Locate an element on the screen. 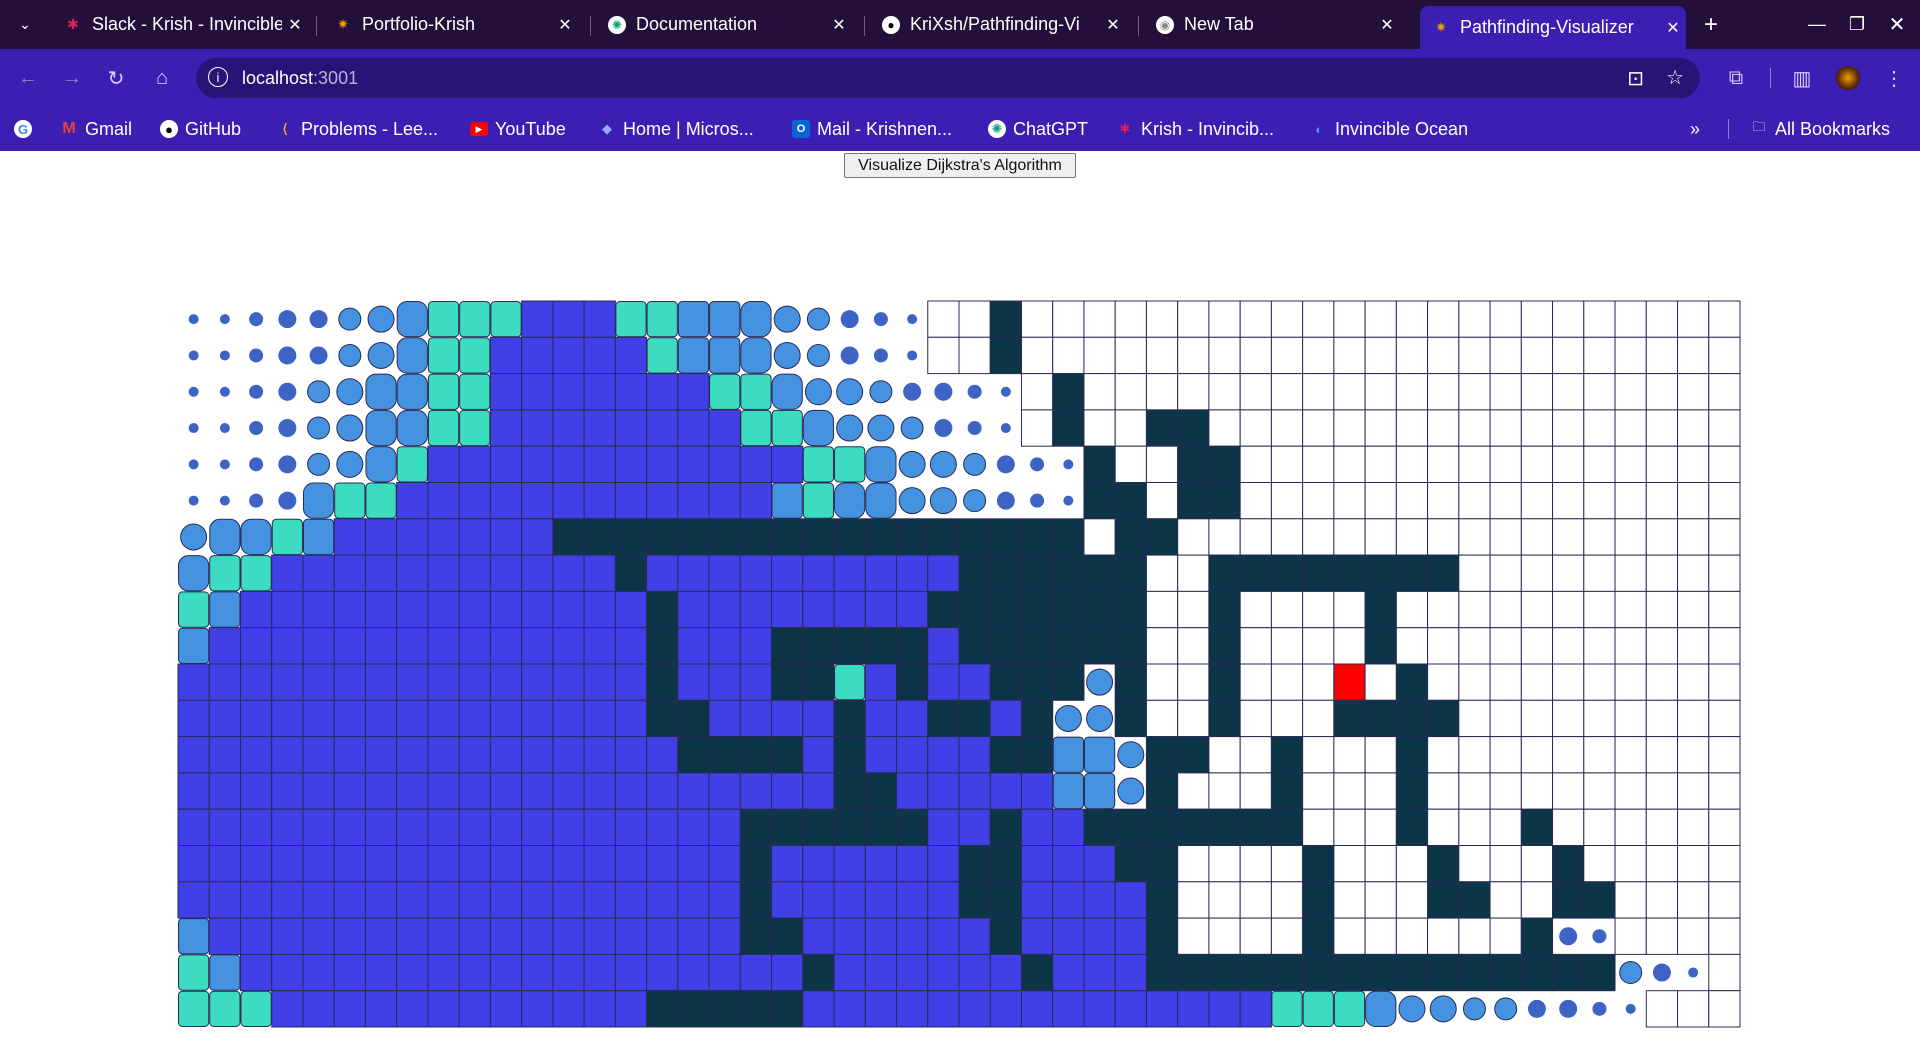 The height and width of the screenshot is (1046, 1920). bookmark-chatgpt: ✺ ChatGPT is located at coordinates (1038, 129).